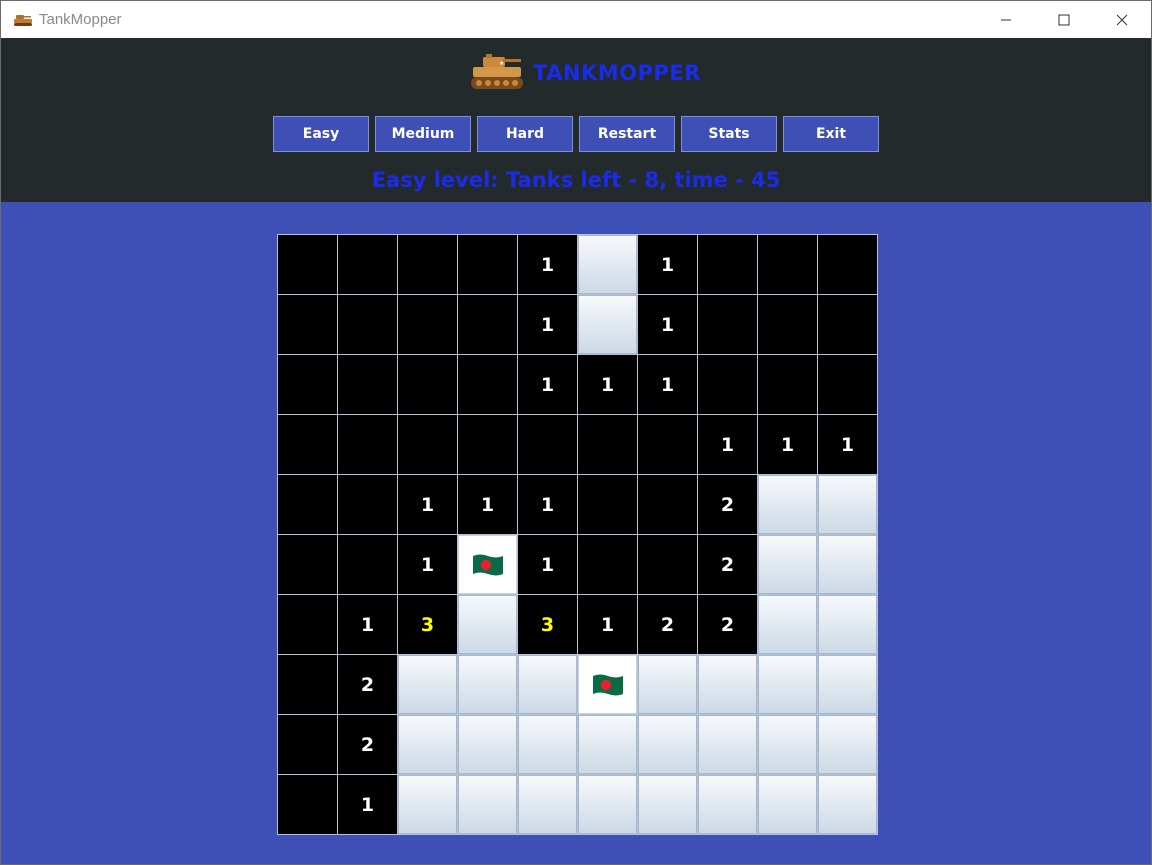 This screenshot has width=1152, height=865. I want to click on stats-button: Stats, so click(729, 134).